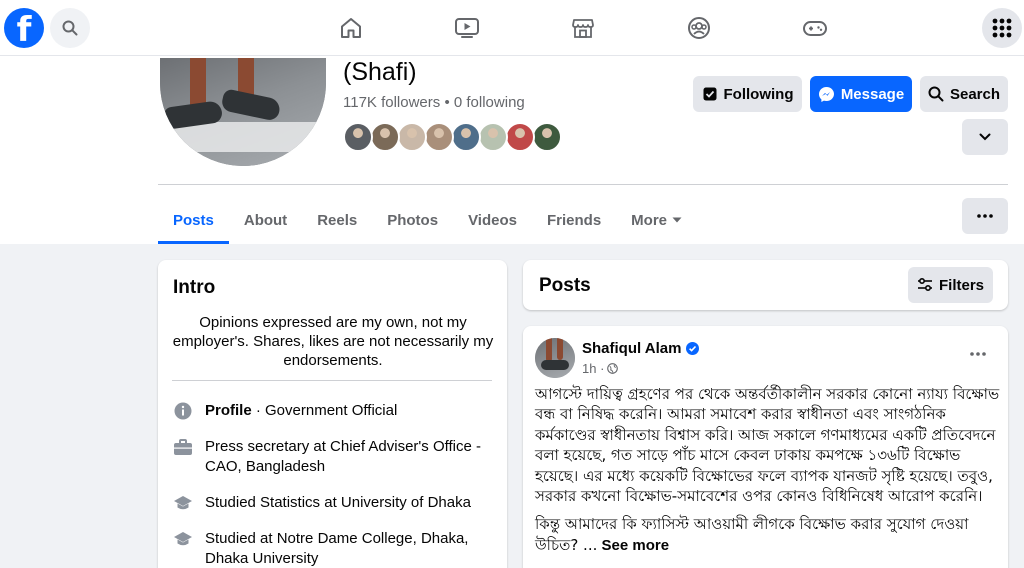 The width and height of the screenshot is (1024, 568). Describe the element at coordinates (228, 410) in the screenshot. I see `intro-profile-label: Profile` at that location.